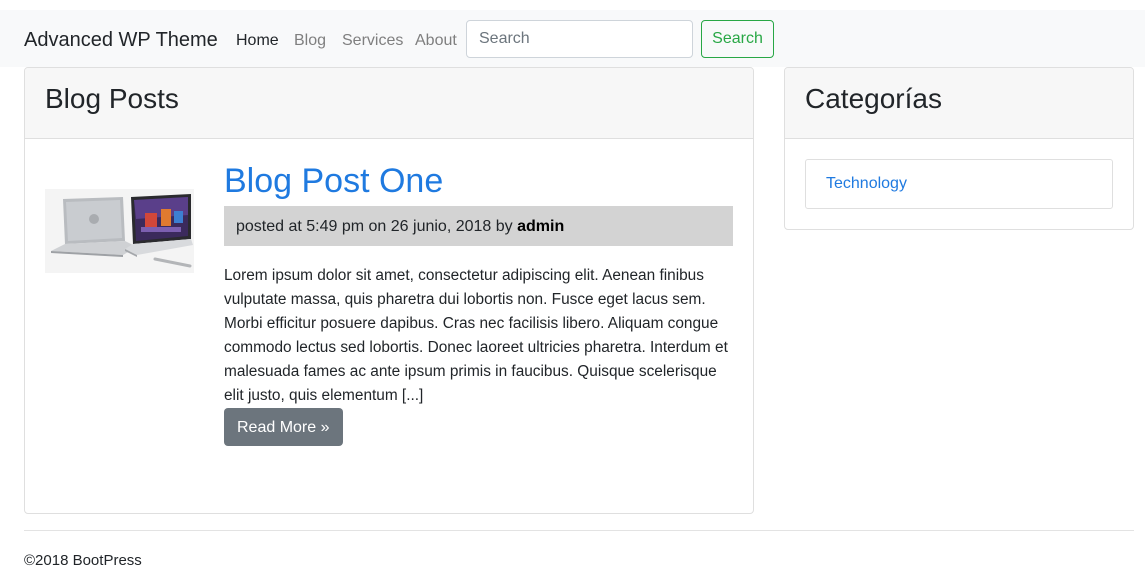 The image size is (1145, 583). I want to click on nav-link-services: Services, so click(372, 41).